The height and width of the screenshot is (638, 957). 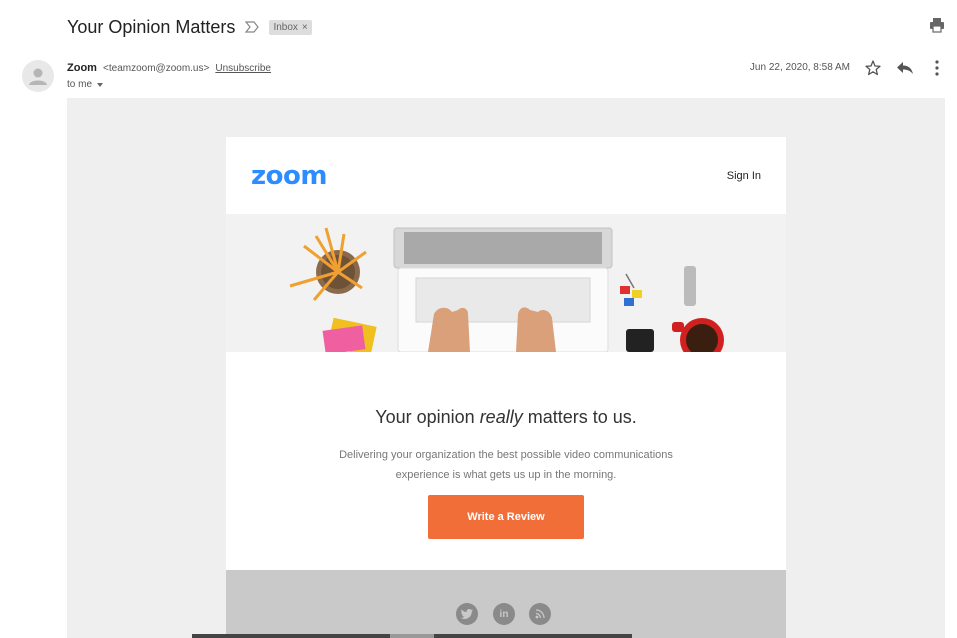 What do you see at coordinates (503, 289) in the screenshot?
I see `laptop-icon` at bounding box center [503, 289].